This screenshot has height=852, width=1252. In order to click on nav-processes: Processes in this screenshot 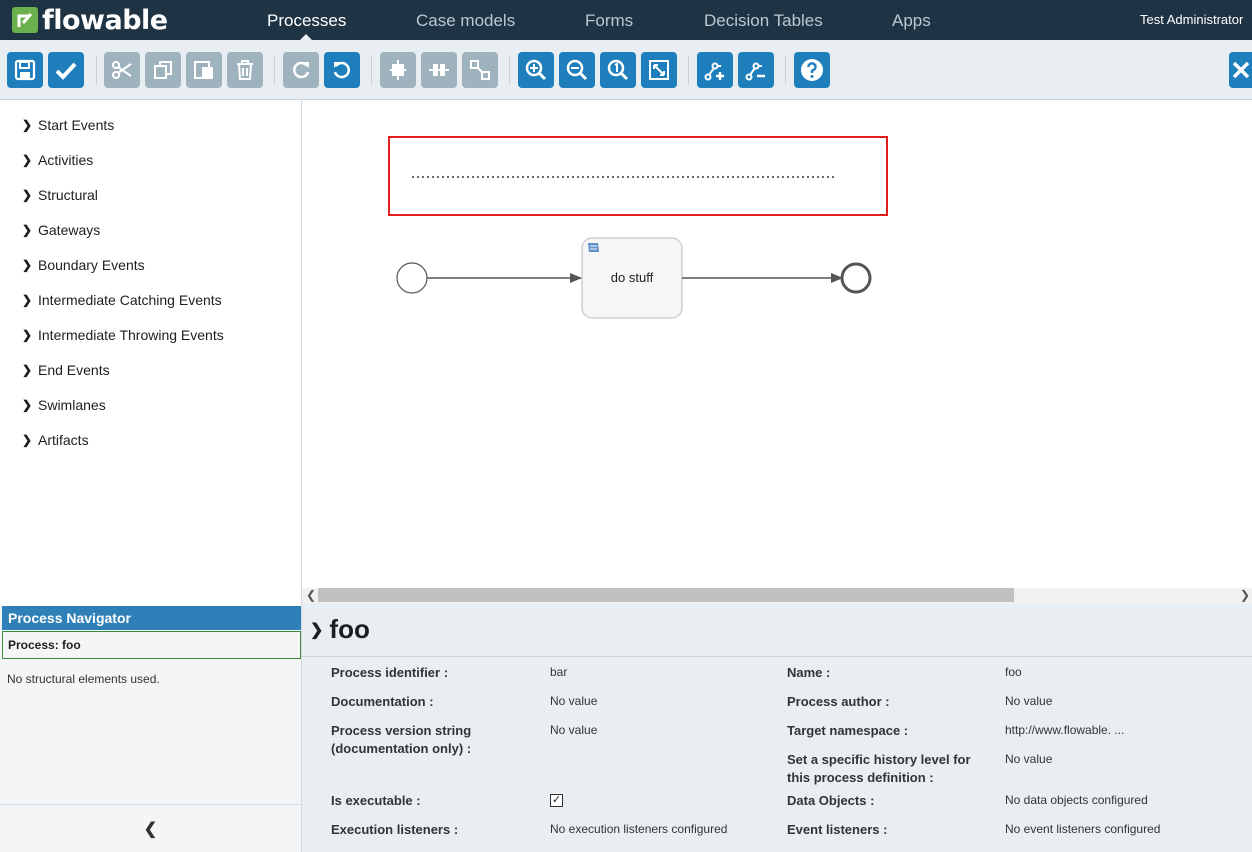, I will do `click(306, 21)`.